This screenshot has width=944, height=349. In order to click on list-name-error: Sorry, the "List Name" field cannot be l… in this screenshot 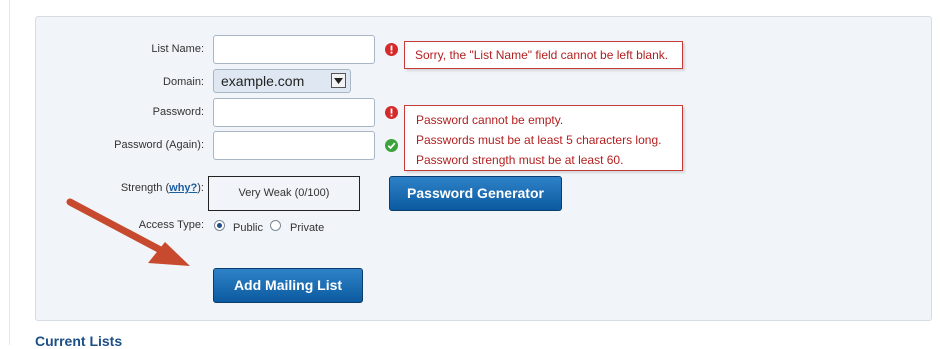, I will do `click(543, 55)`.